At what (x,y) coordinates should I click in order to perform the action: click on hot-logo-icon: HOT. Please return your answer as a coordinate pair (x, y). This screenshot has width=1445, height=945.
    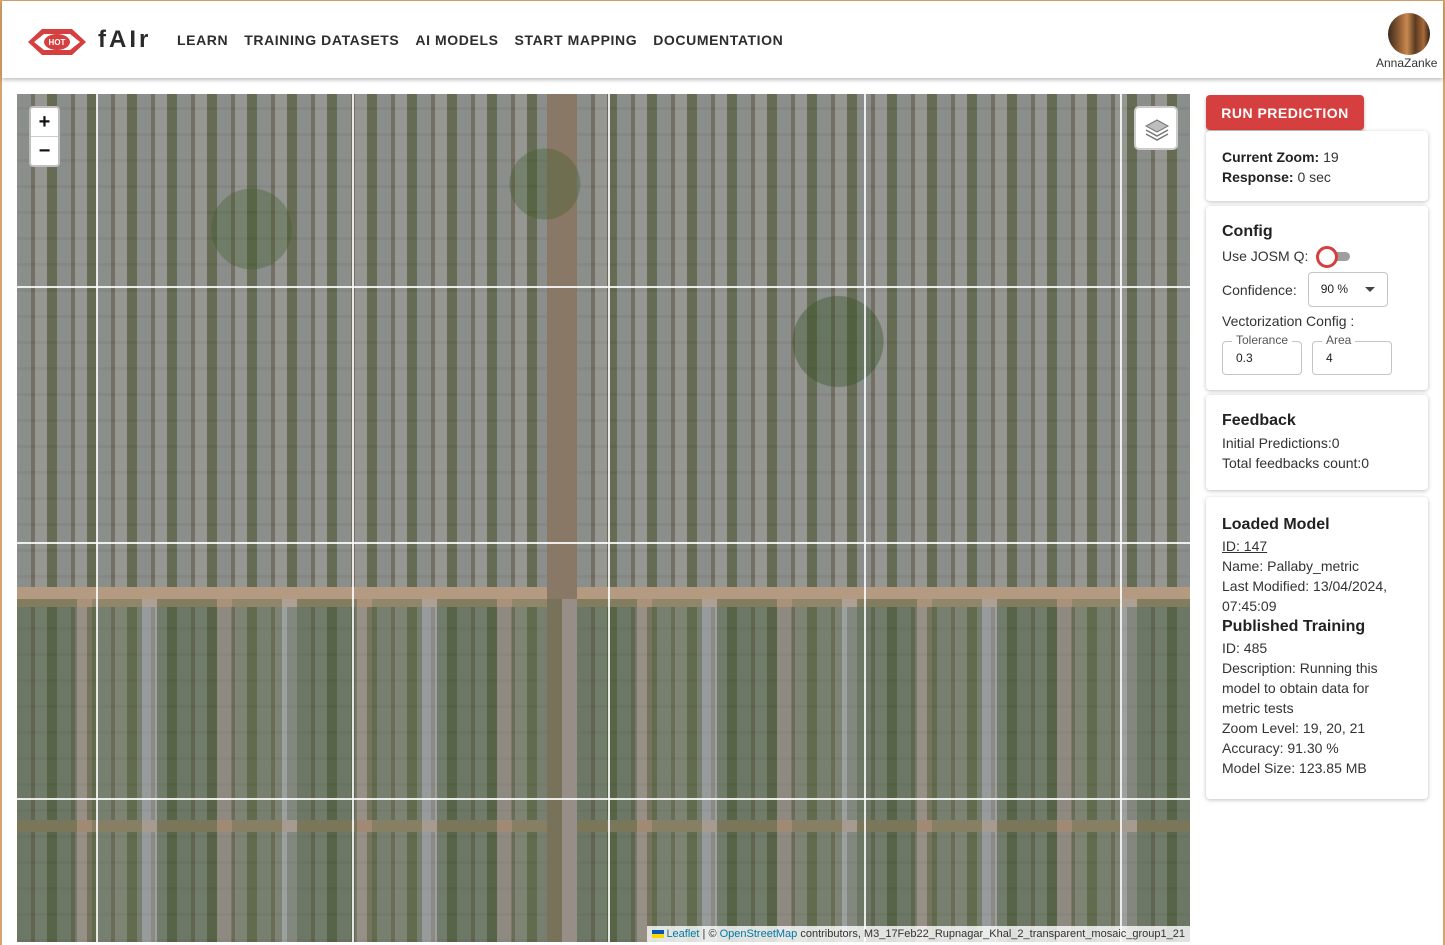
    Looking at the image, I should click on (57, 42).